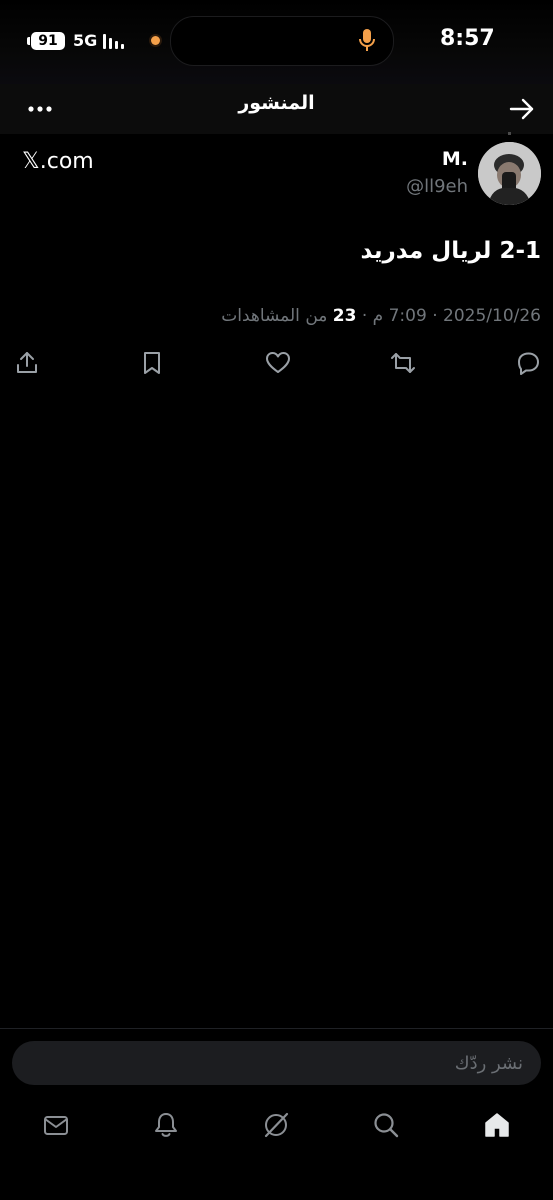 The width and height of the screenshot is (553, 1200). What do you see at coordinates (367, 40) in the screenshot?
I see `microphone-icon` at bounding box center [367, 40].